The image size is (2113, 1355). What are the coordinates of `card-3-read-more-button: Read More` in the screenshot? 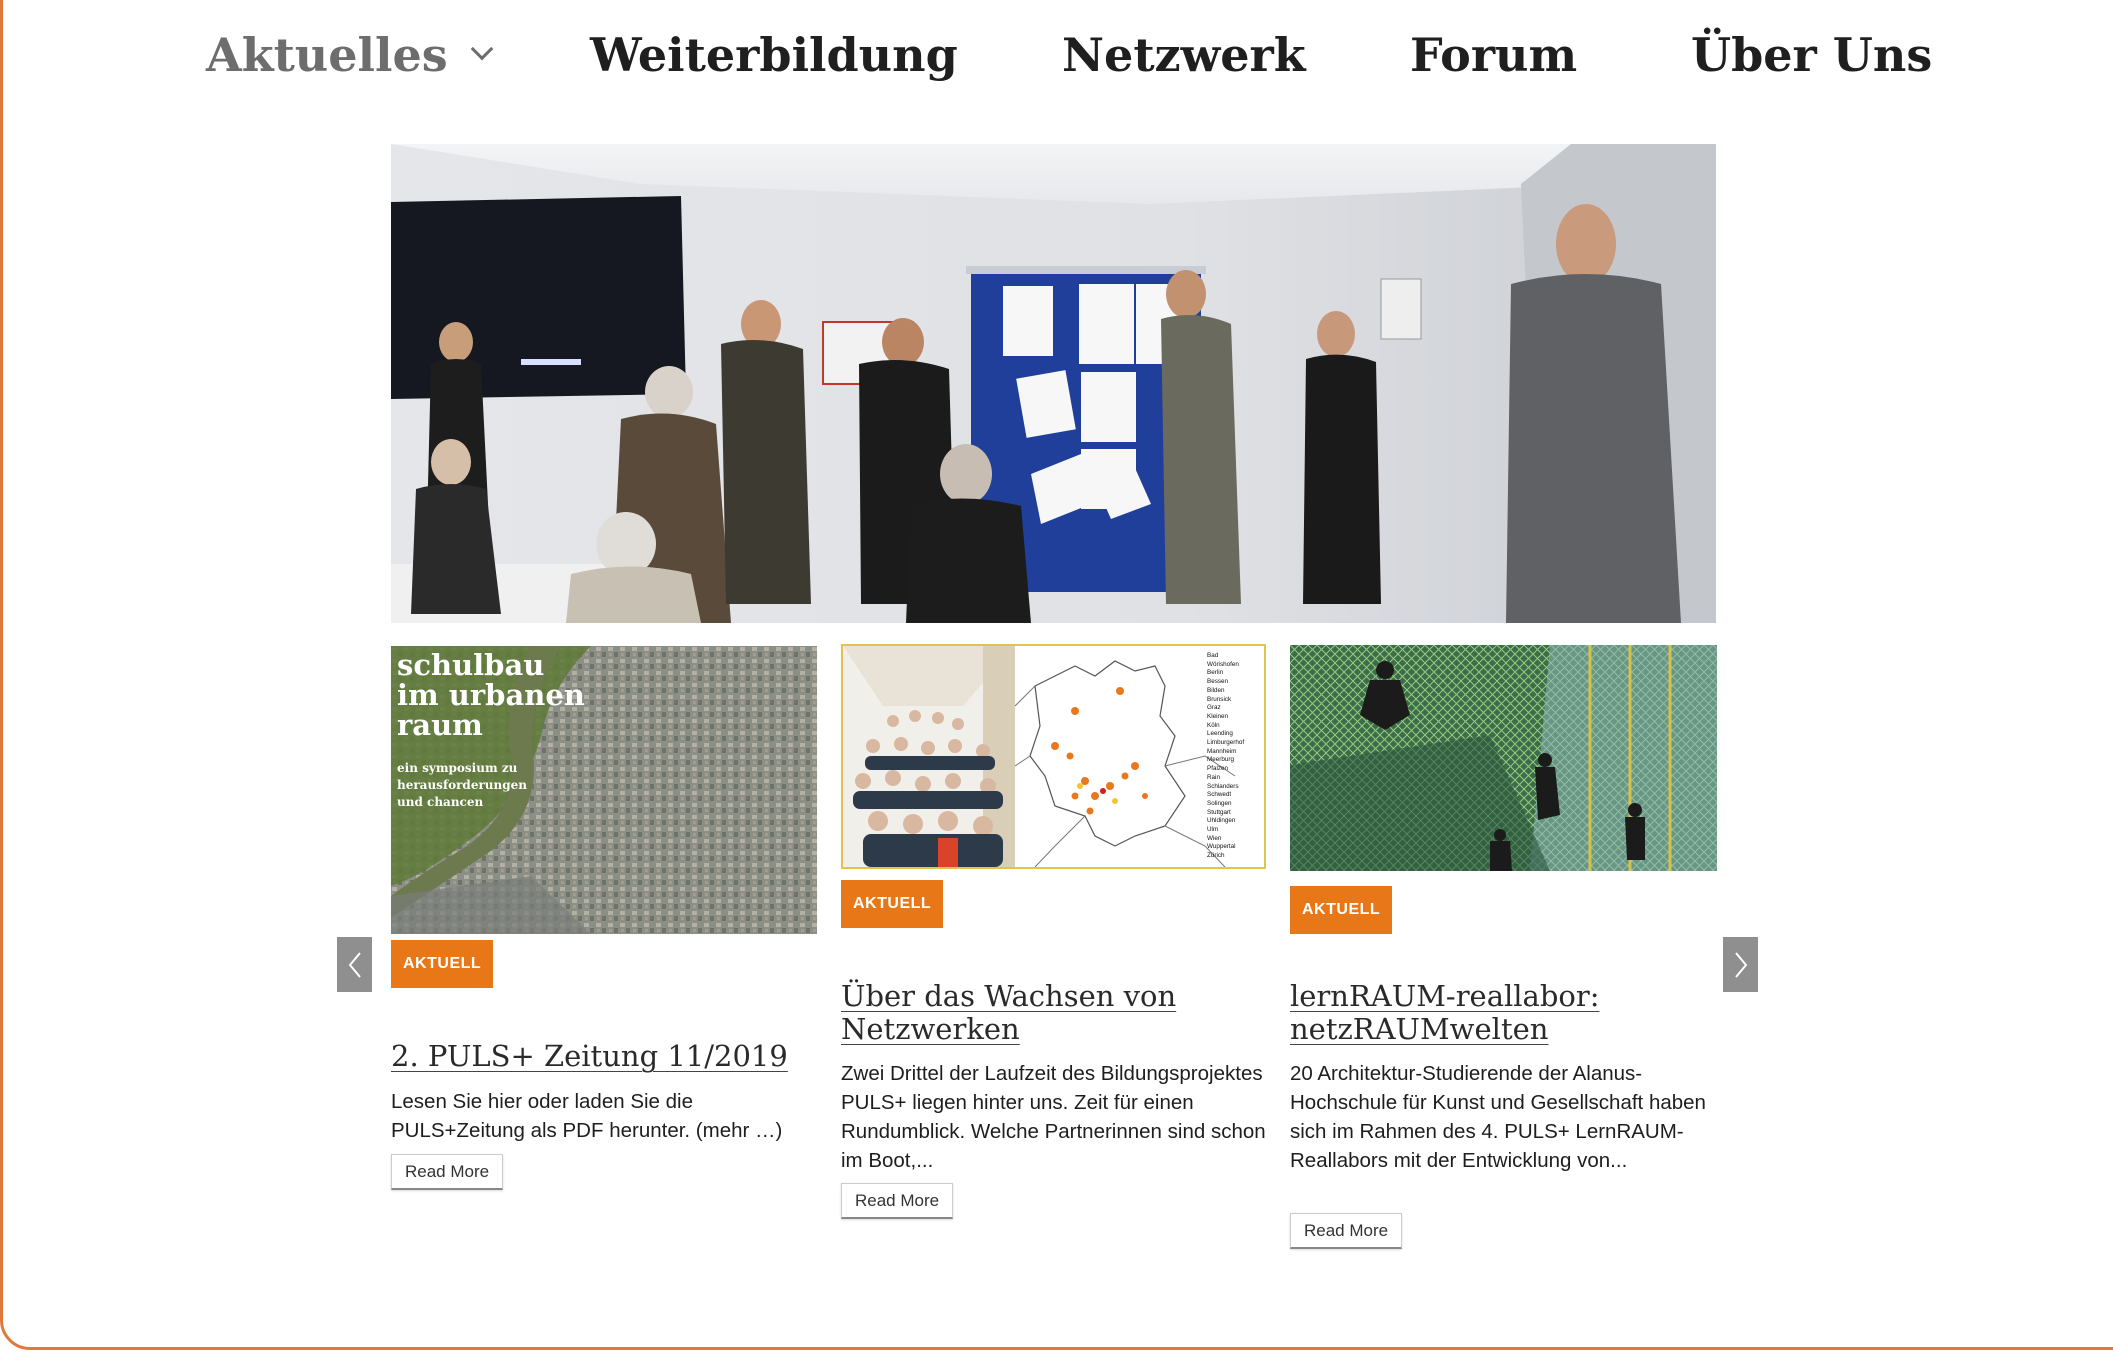 It's located at (1346, 1231).